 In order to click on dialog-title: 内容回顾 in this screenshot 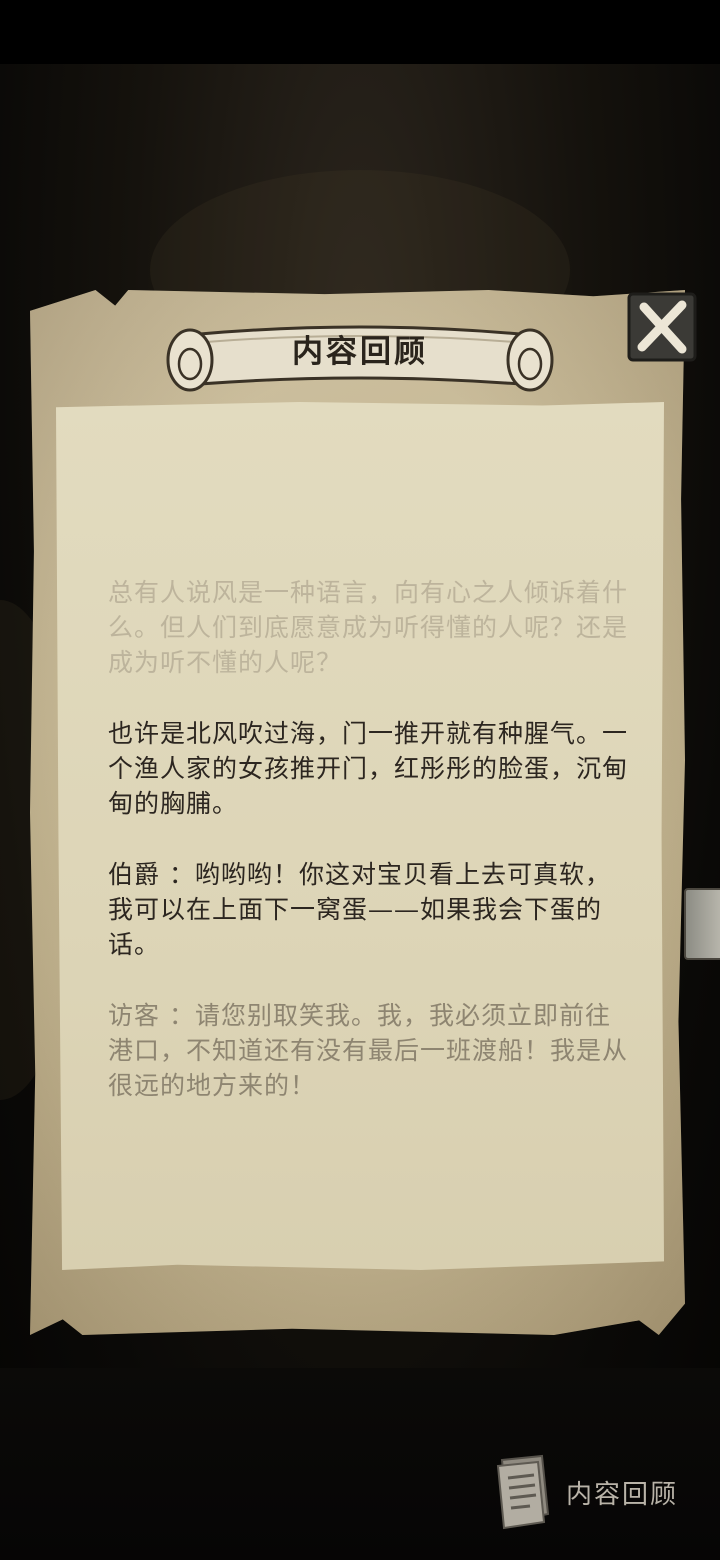, I will do `click(360, 352)`.